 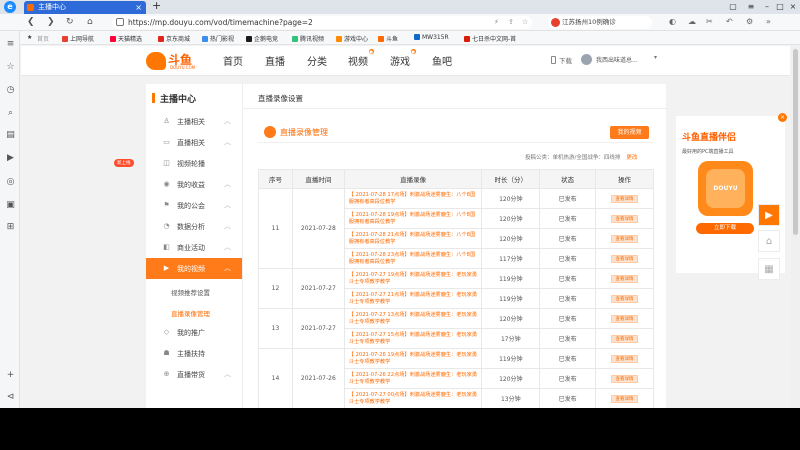 I want to click on sidebar-item-live: ▭ 直播相关 ︿, so click(x=194, y=142).